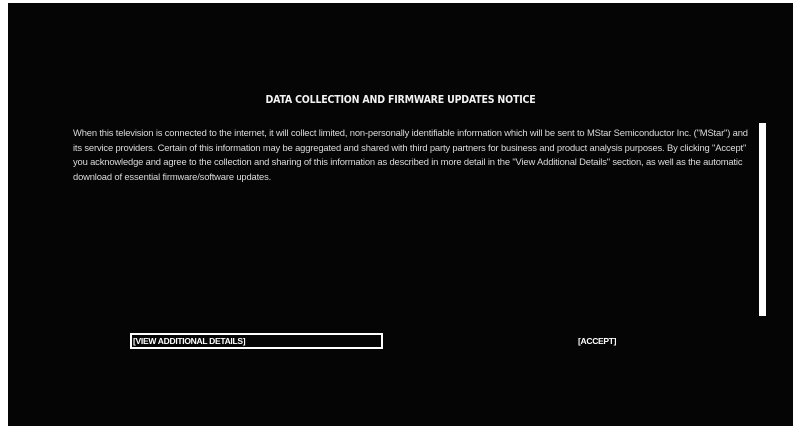 Image resolution: width=801 pixels, height=426 pixels. What do you see at coordinates (597, 341) in the screenshot?
I see `accept-button: [ACCEPT]` at bounding box center [597, 341].